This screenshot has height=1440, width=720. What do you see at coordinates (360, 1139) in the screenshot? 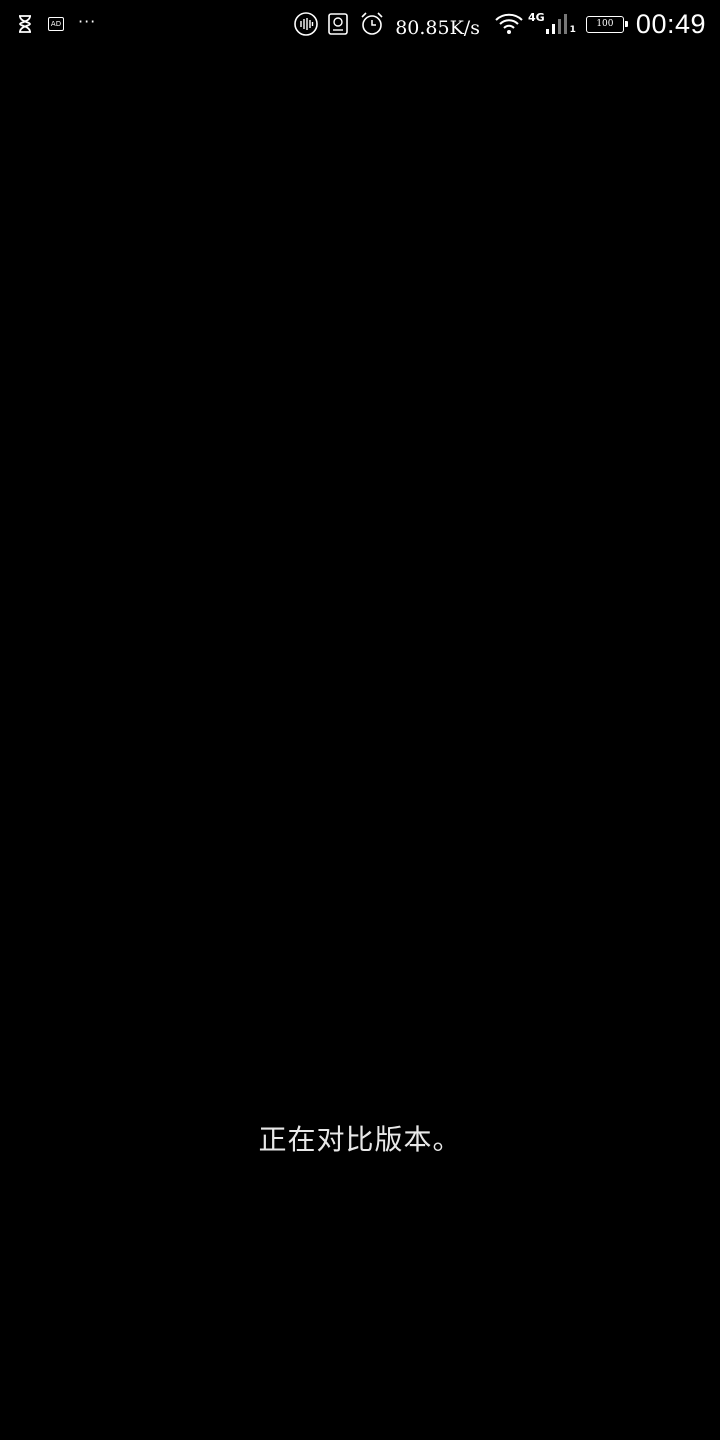
I see `loading-message: 正在对比版本。` at bounding box center [360, 1139].